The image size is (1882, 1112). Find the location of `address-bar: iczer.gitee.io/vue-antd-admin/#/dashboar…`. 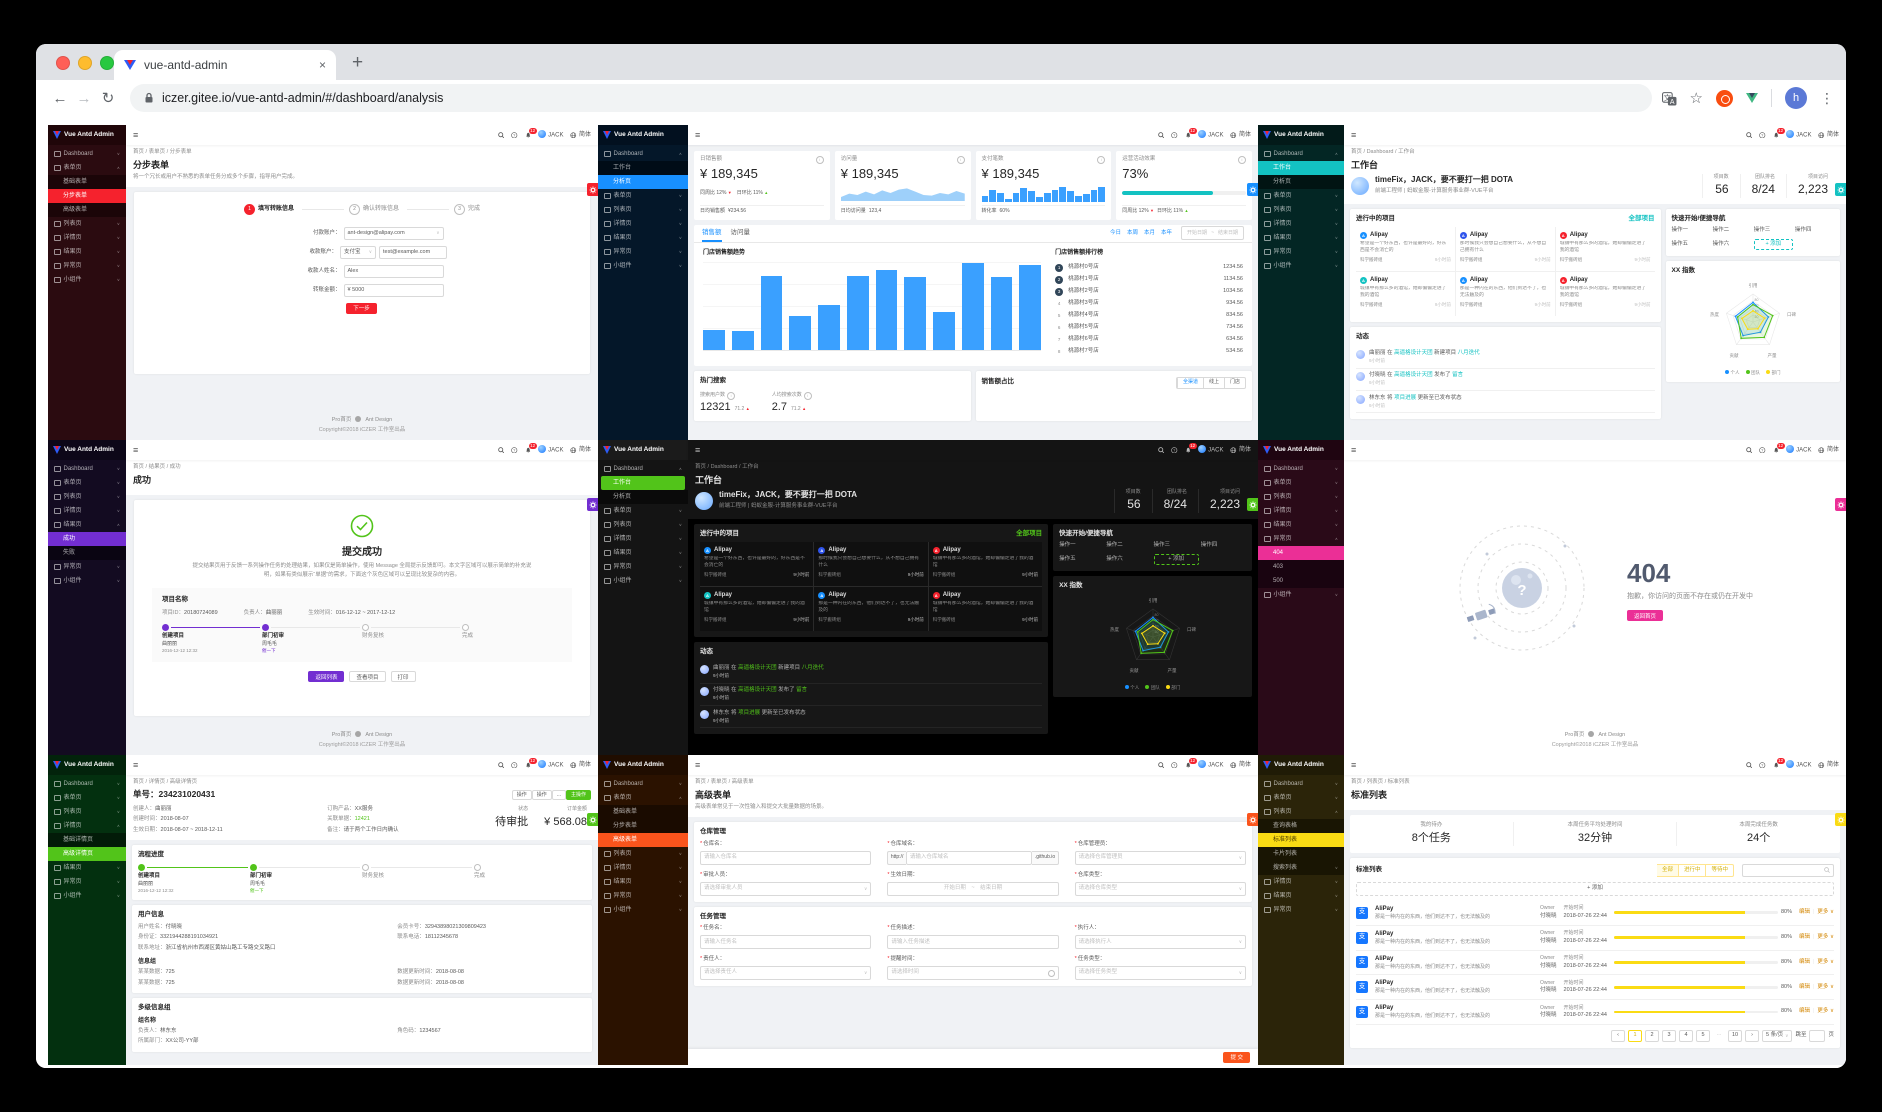

address-bar: iczer.gitee.io/vue-antd-admin/#/dashboar… is located at coordinates (891, 98).